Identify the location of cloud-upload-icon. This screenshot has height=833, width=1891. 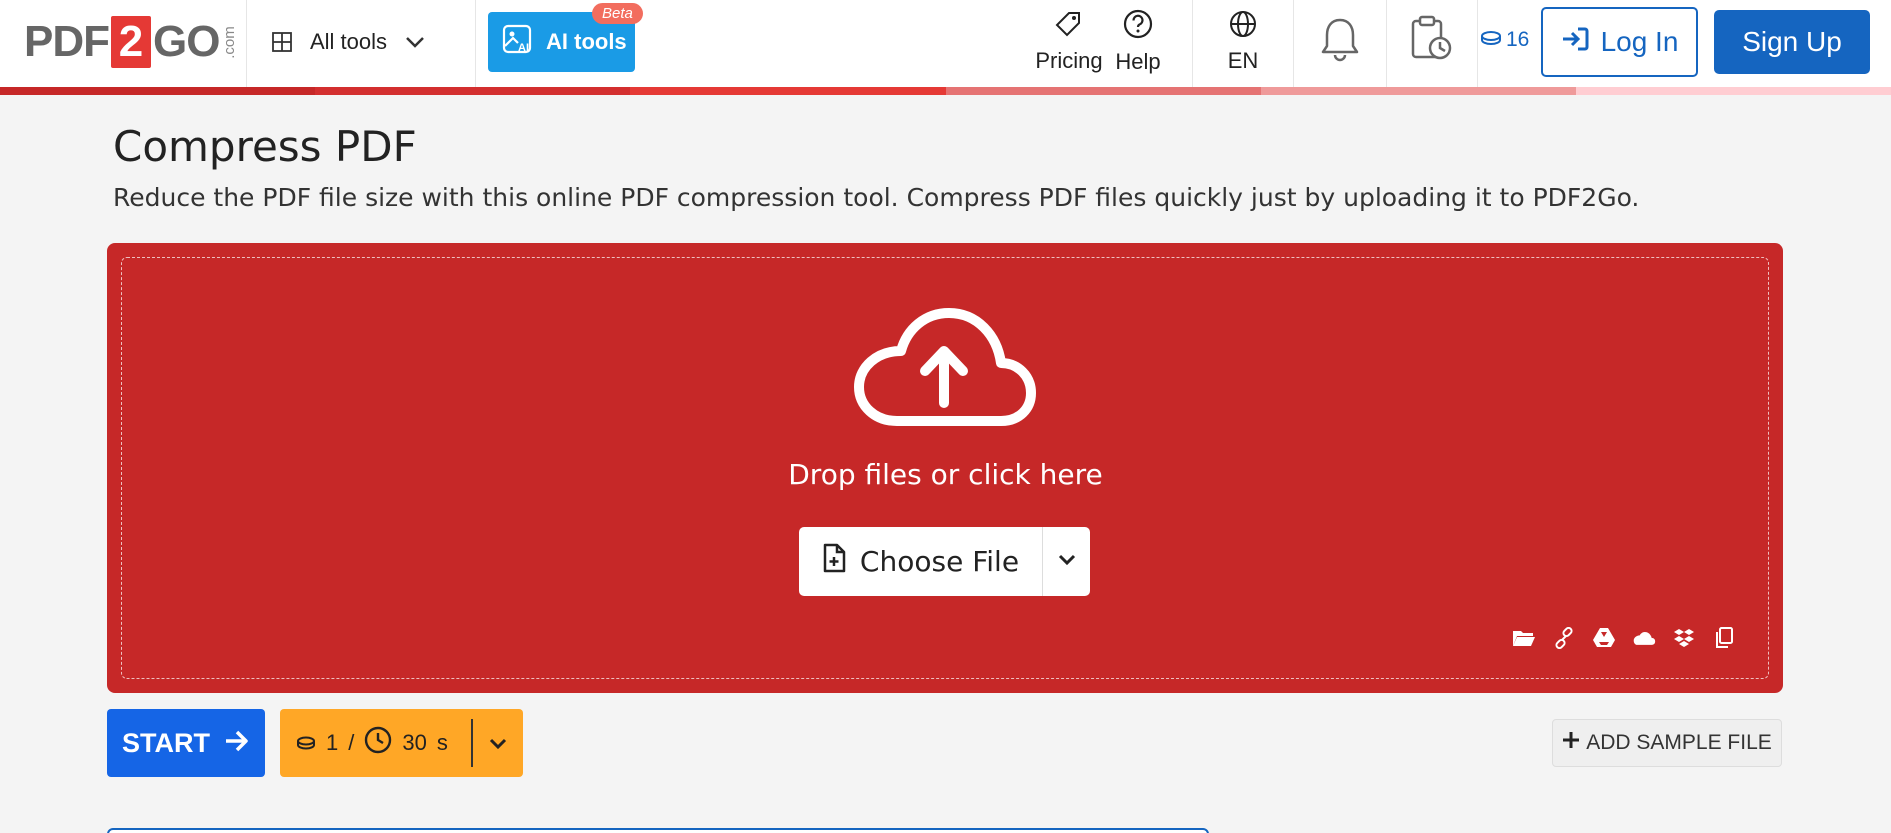
(944, 369).